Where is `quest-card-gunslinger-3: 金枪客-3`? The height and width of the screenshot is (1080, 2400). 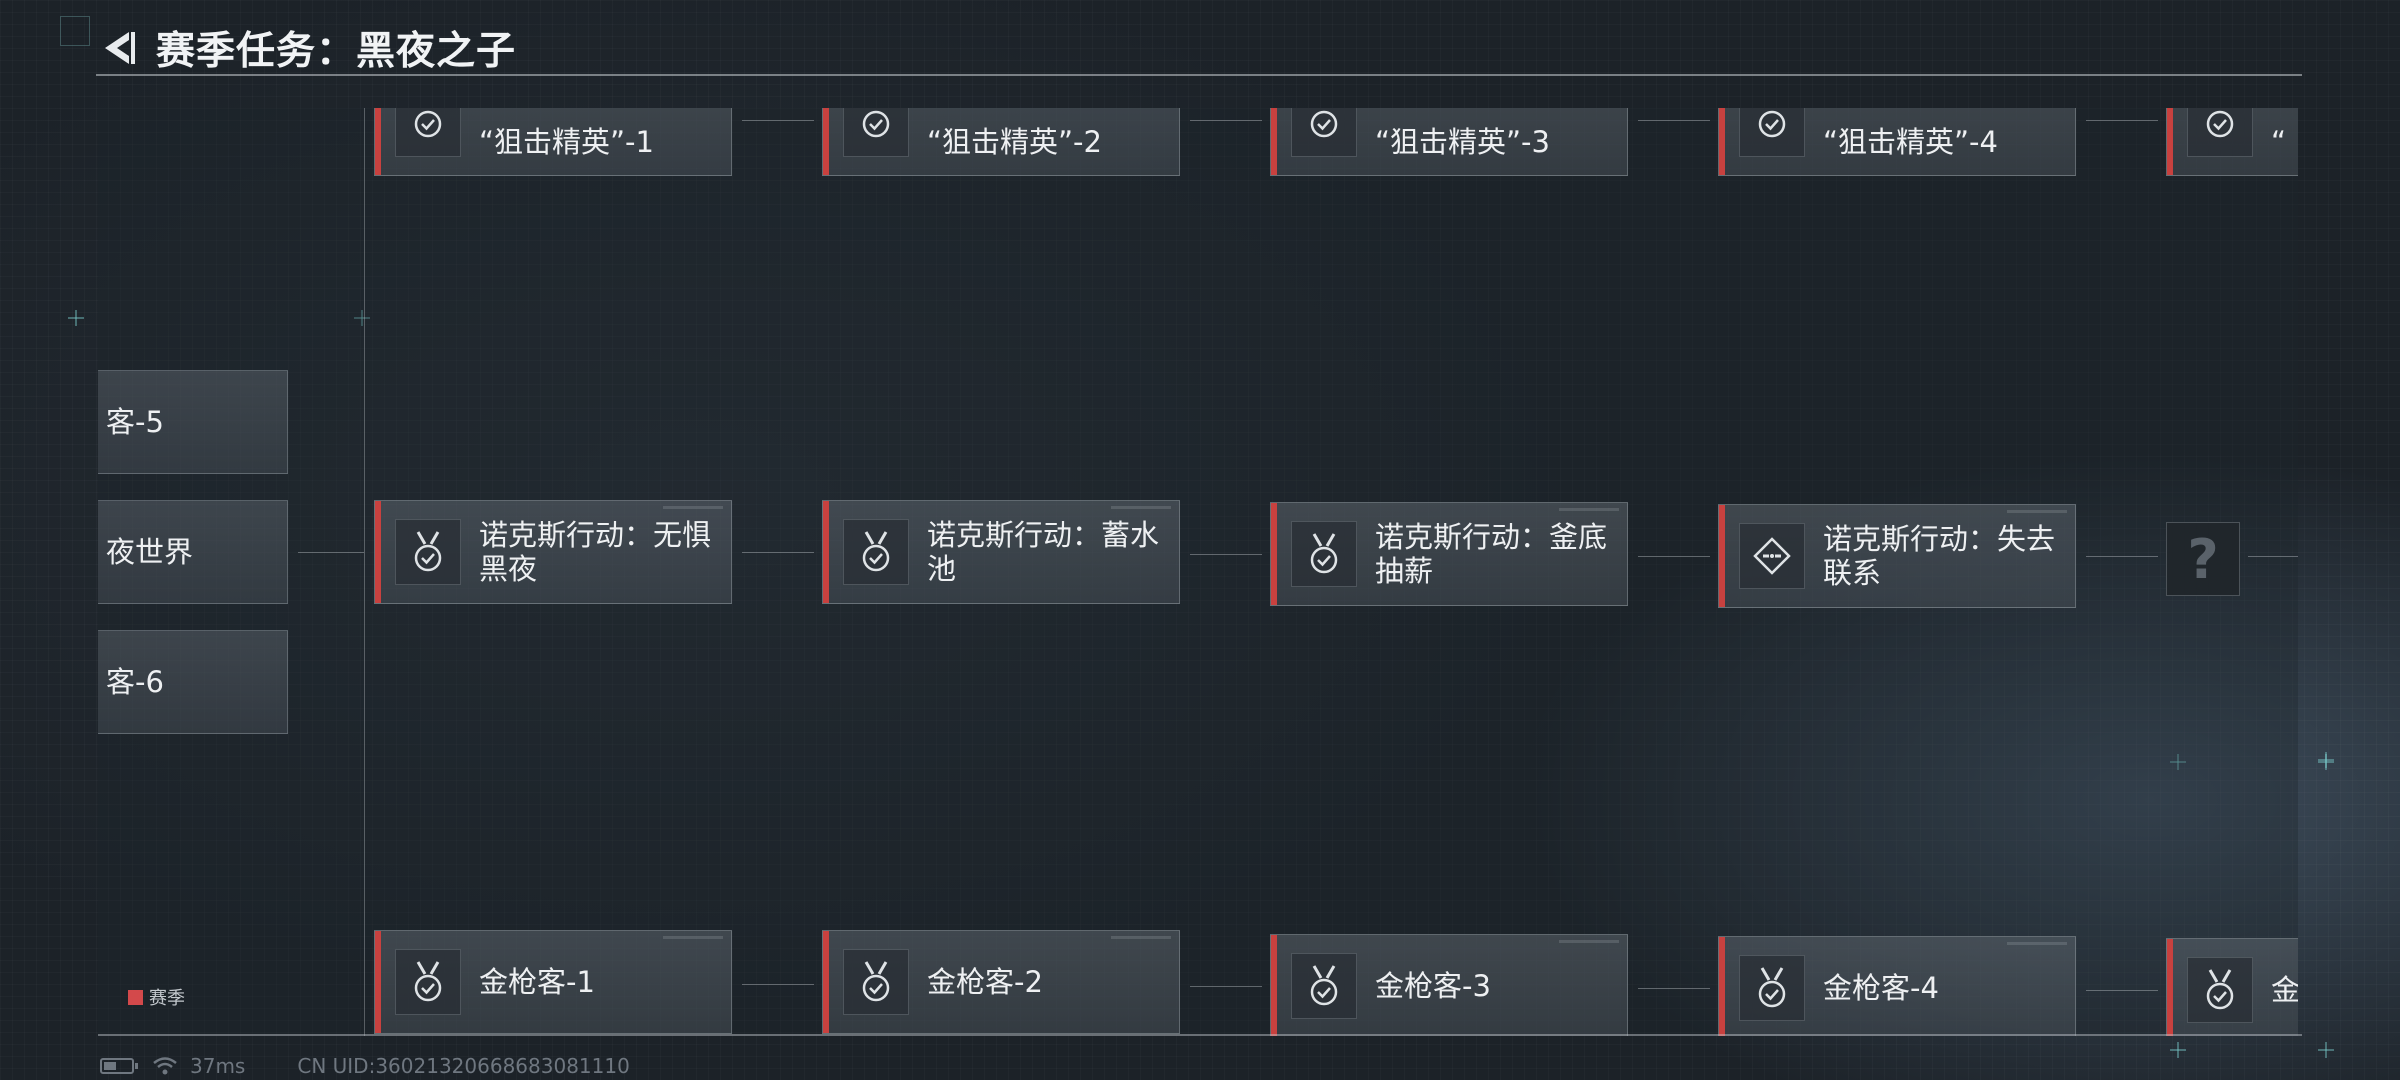
quest-card-gunslinger-3: 金枪客-3 is located at coordinates (1449, 985).